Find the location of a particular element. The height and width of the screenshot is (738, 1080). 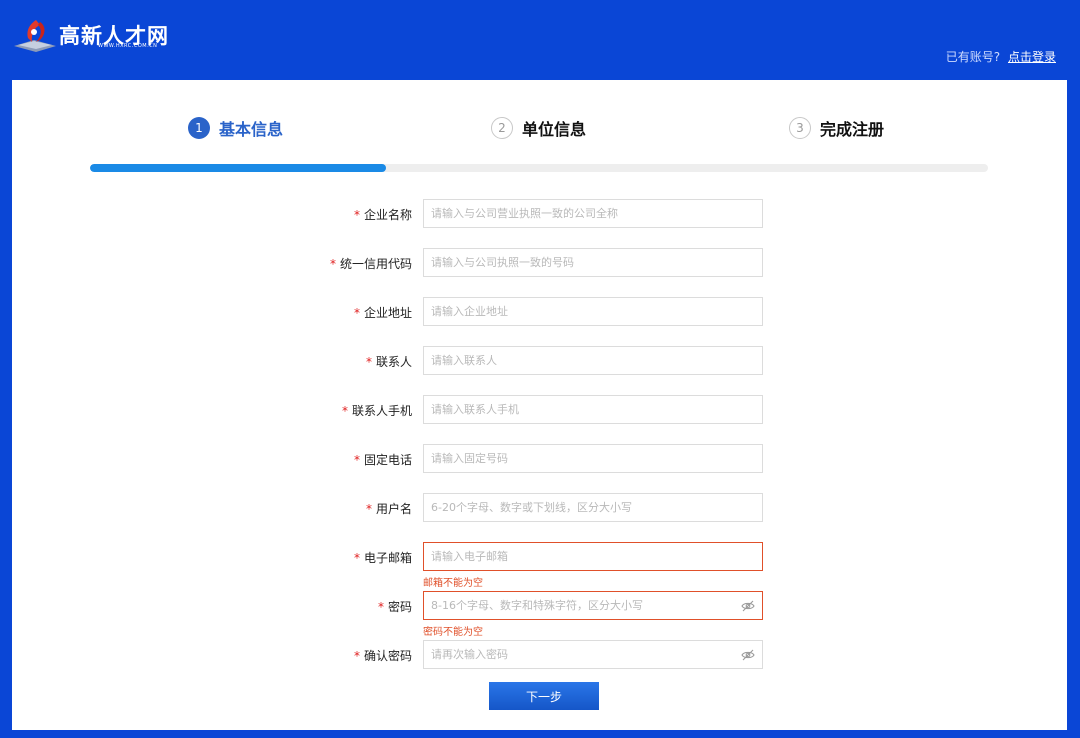

form-row-company-name: * 企业名称 is located at coordinates (539, 214).